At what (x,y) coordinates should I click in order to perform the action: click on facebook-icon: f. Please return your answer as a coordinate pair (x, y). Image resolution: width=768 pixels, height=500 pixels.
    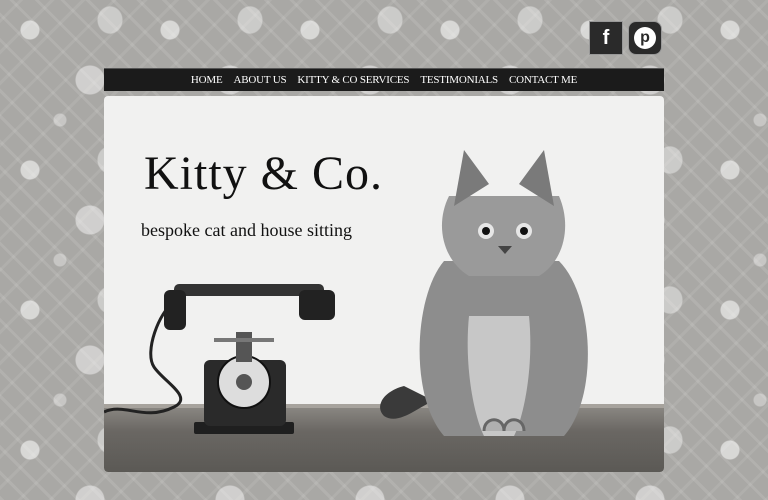
    Looking at the image, I should click on (606, 38).